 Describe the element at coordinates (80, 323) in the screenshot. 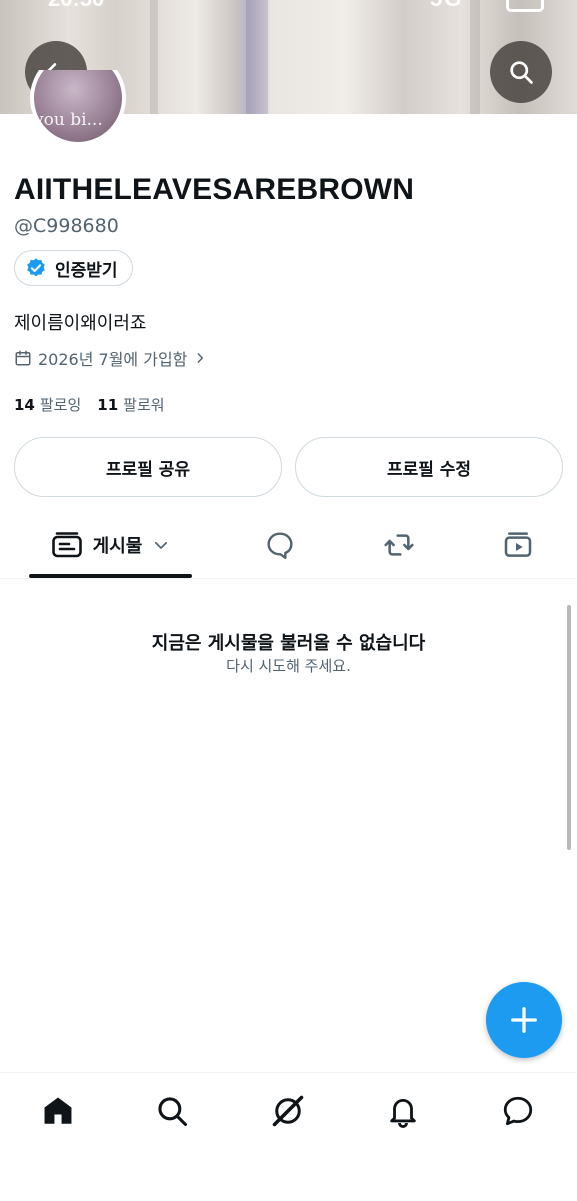

I see `profile-bio: 제이름이왜이러죠` at that location.